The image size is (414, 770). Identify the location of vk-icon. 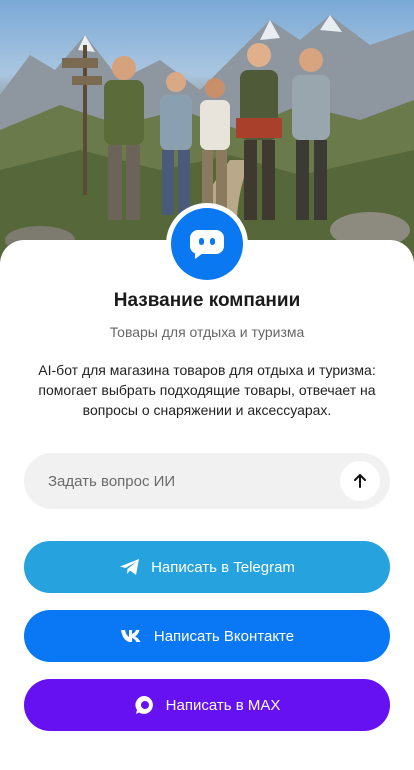
(132, 636).